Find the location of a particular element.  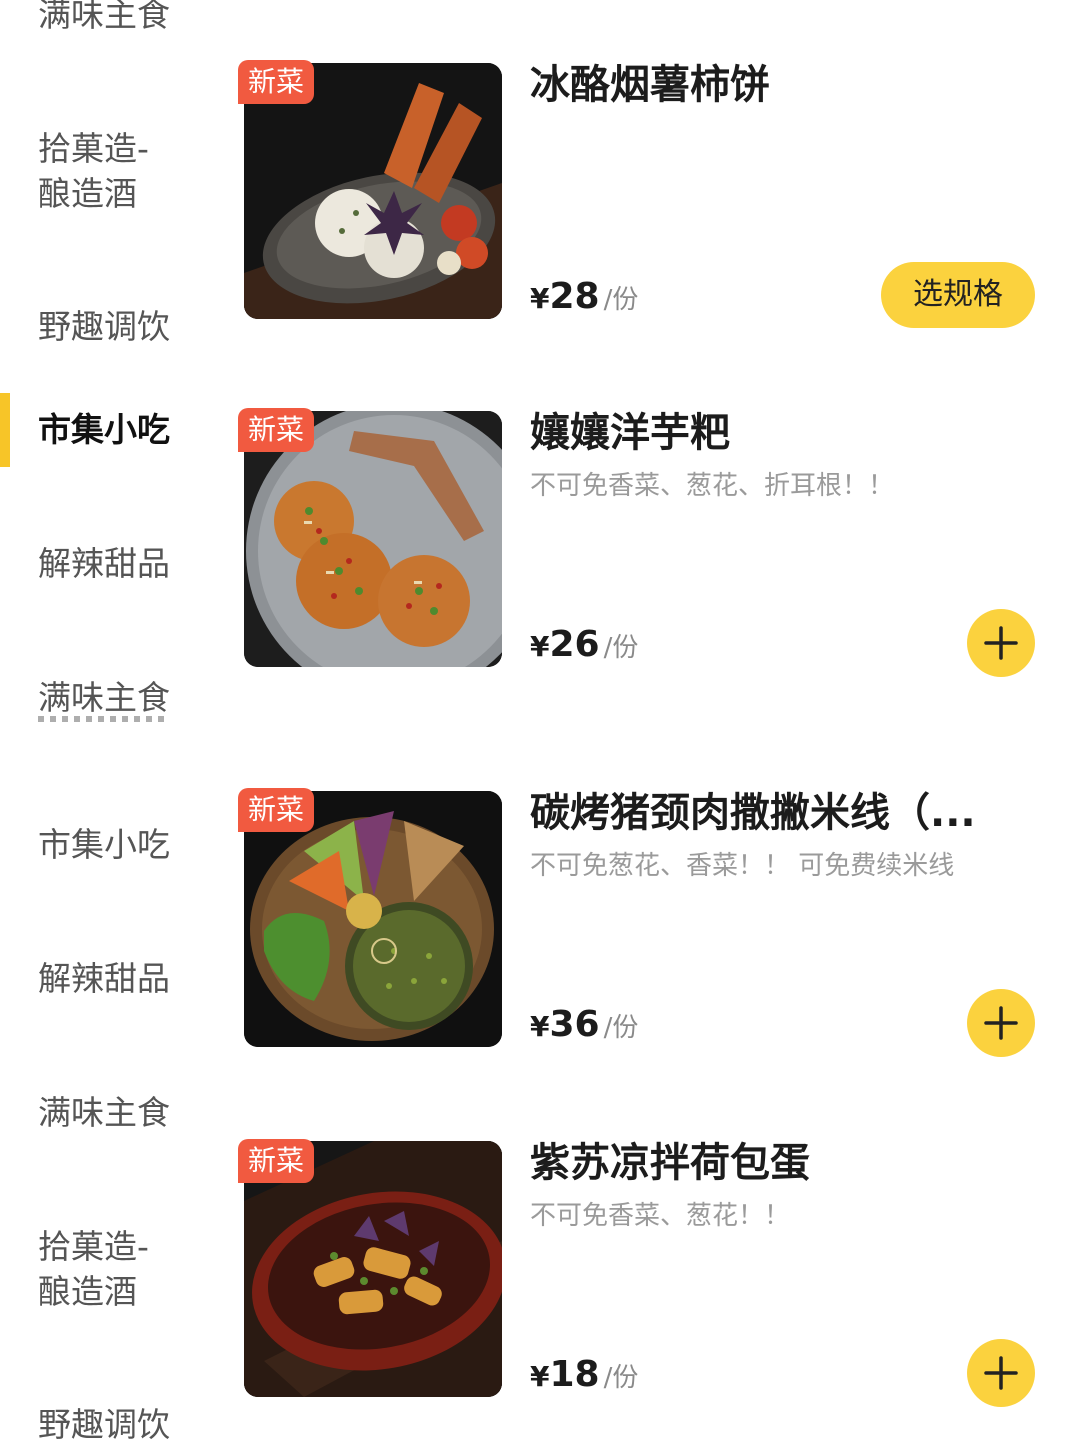

dish-name: 冰酪烟薯柿饼 is located at coordinates (650, 85).